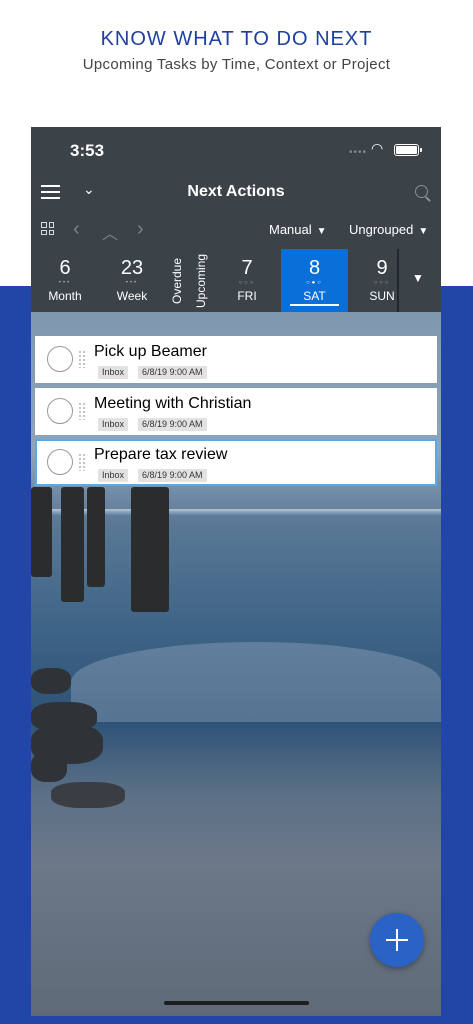  Describe the element at coordinates (290, 229) in the screenshot. I see `sort-label: Manual` at that location.